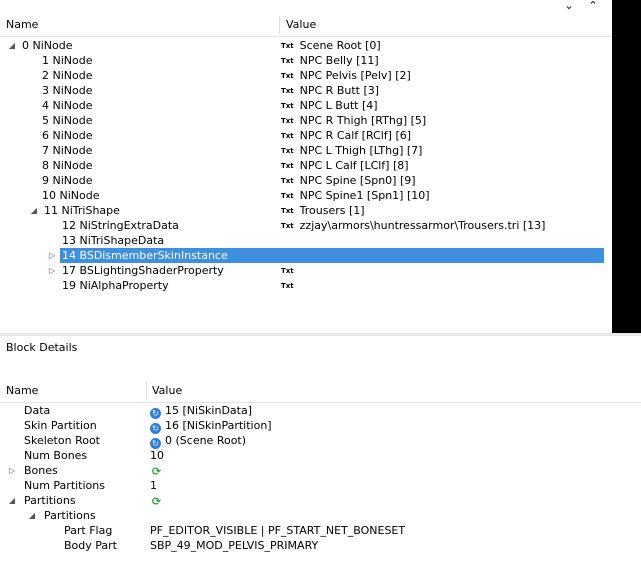 The height and width of the screenshot is (563, 641). I want to click on details-header-name: Name, so click(19, 391).